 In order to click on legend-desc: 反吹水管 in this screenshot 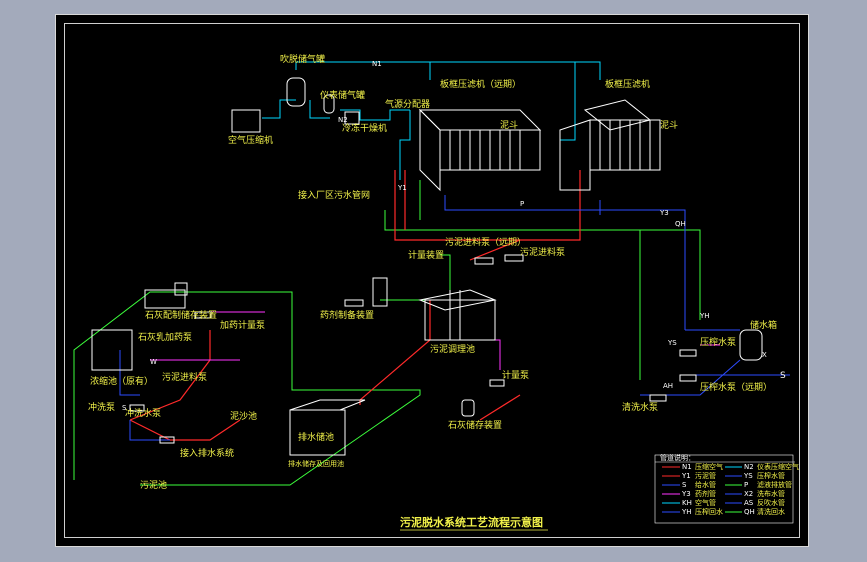, I will do `click(771, 502)`.